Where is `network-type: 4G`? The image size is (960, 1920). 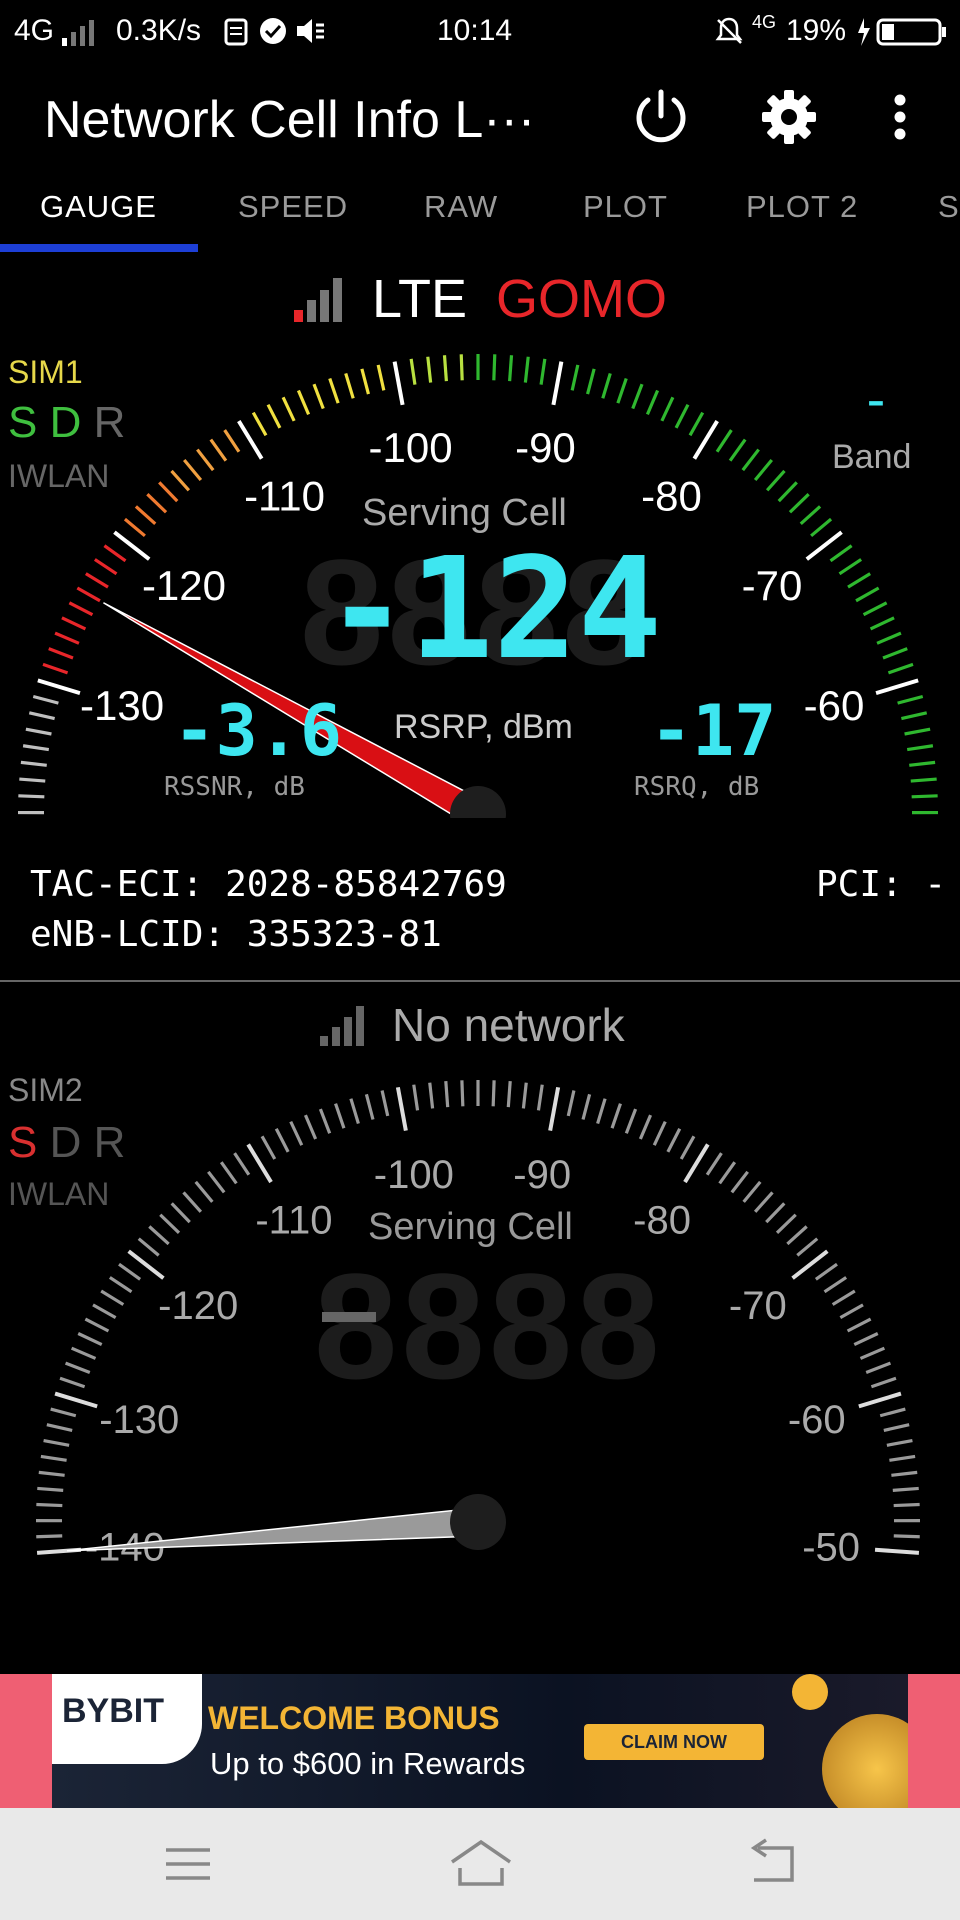 network-type: 4G is located at coordinates (34, 30).